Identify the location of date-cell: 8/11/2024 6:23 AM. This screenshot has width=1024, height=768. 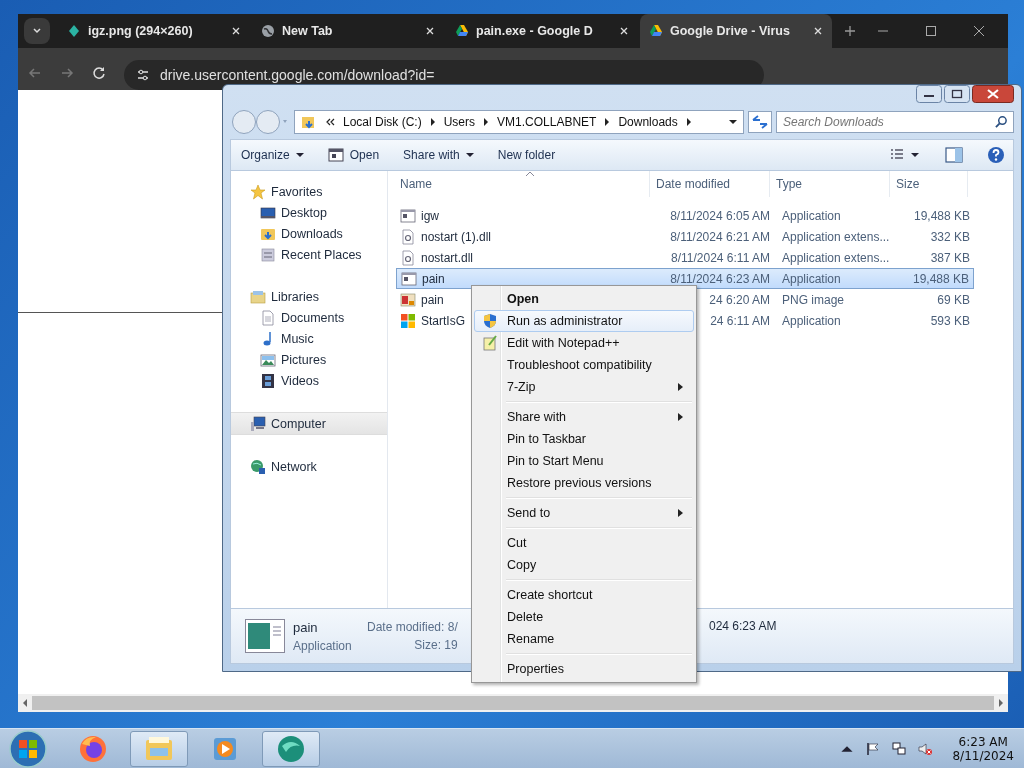
(720, 278).